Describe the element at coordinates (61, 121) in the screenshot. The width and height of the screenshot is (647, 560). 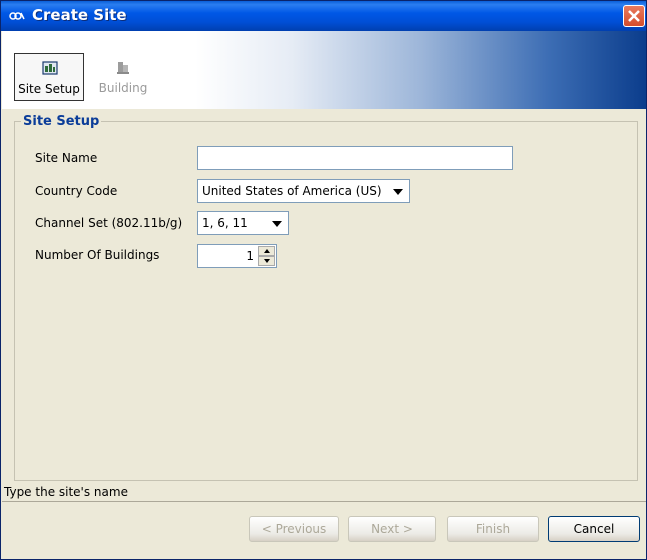
I see `panel-title: Site Setup` at that location.